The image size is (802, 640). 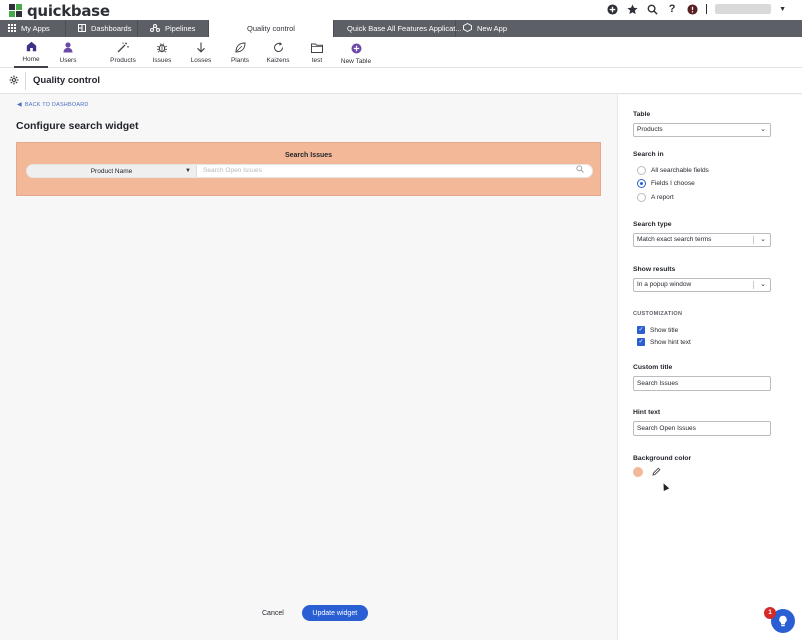 What do you see at coordinates (188, 171) in the screenshot?
I see `caret-down-icon: ▼` at bounding box center [188, 171].